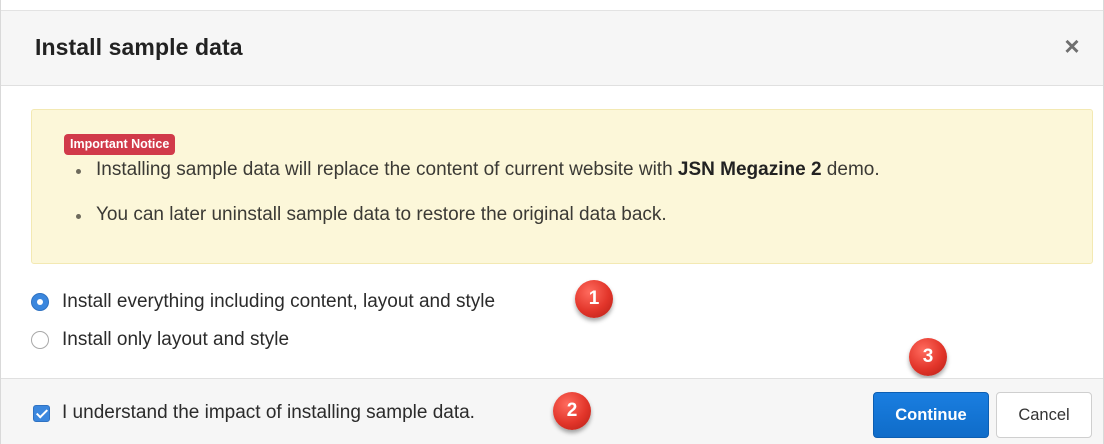 The image size is (1104, 444). I want to click on template-name: JSN Megazine 2, so click(749, 169).